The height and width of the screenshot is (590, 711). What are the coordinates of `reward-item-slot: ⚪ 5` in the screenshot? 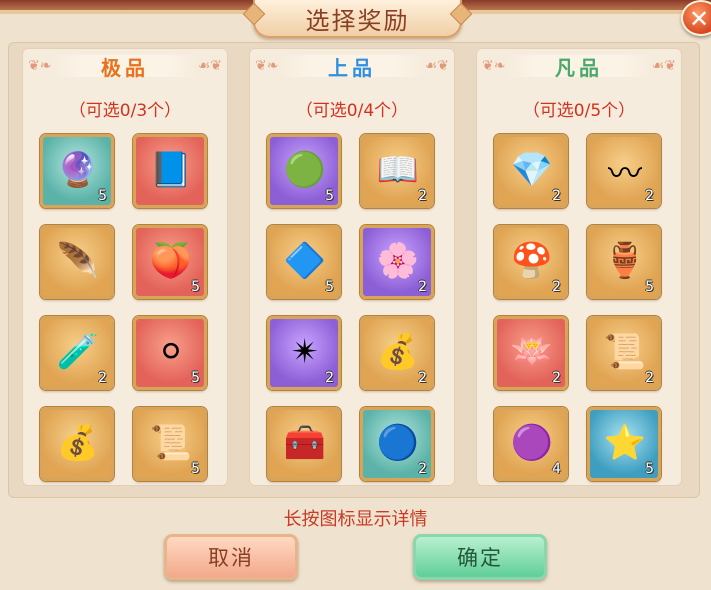 It's located at (170, 353).